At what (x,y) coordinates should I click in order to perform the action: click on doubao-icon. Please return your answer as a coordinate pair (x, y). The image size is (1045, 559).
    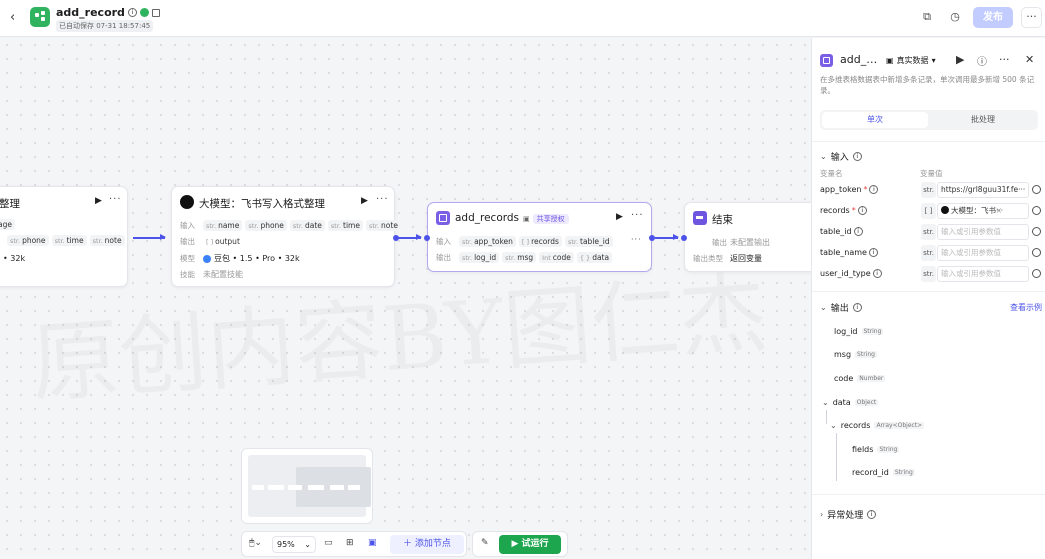
    Looking at the image, I should click on (207, 258).